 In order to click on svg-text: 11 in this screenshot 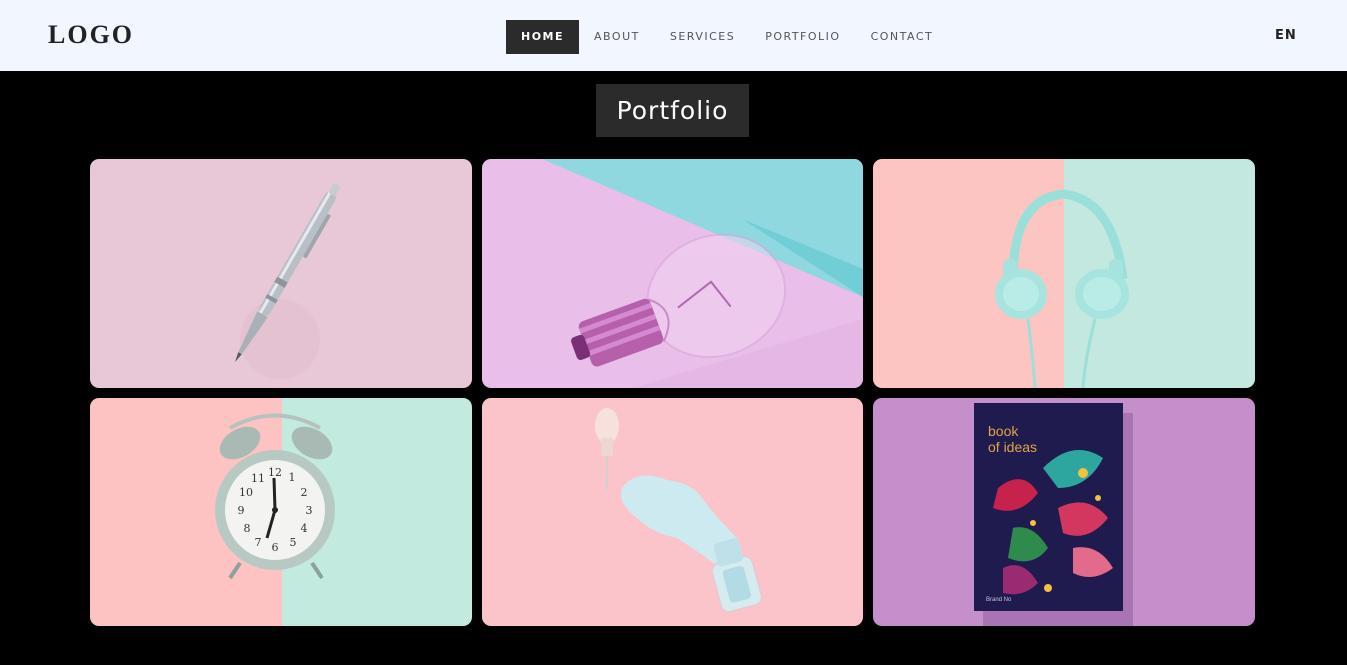, I will do `click(258, 478)`.